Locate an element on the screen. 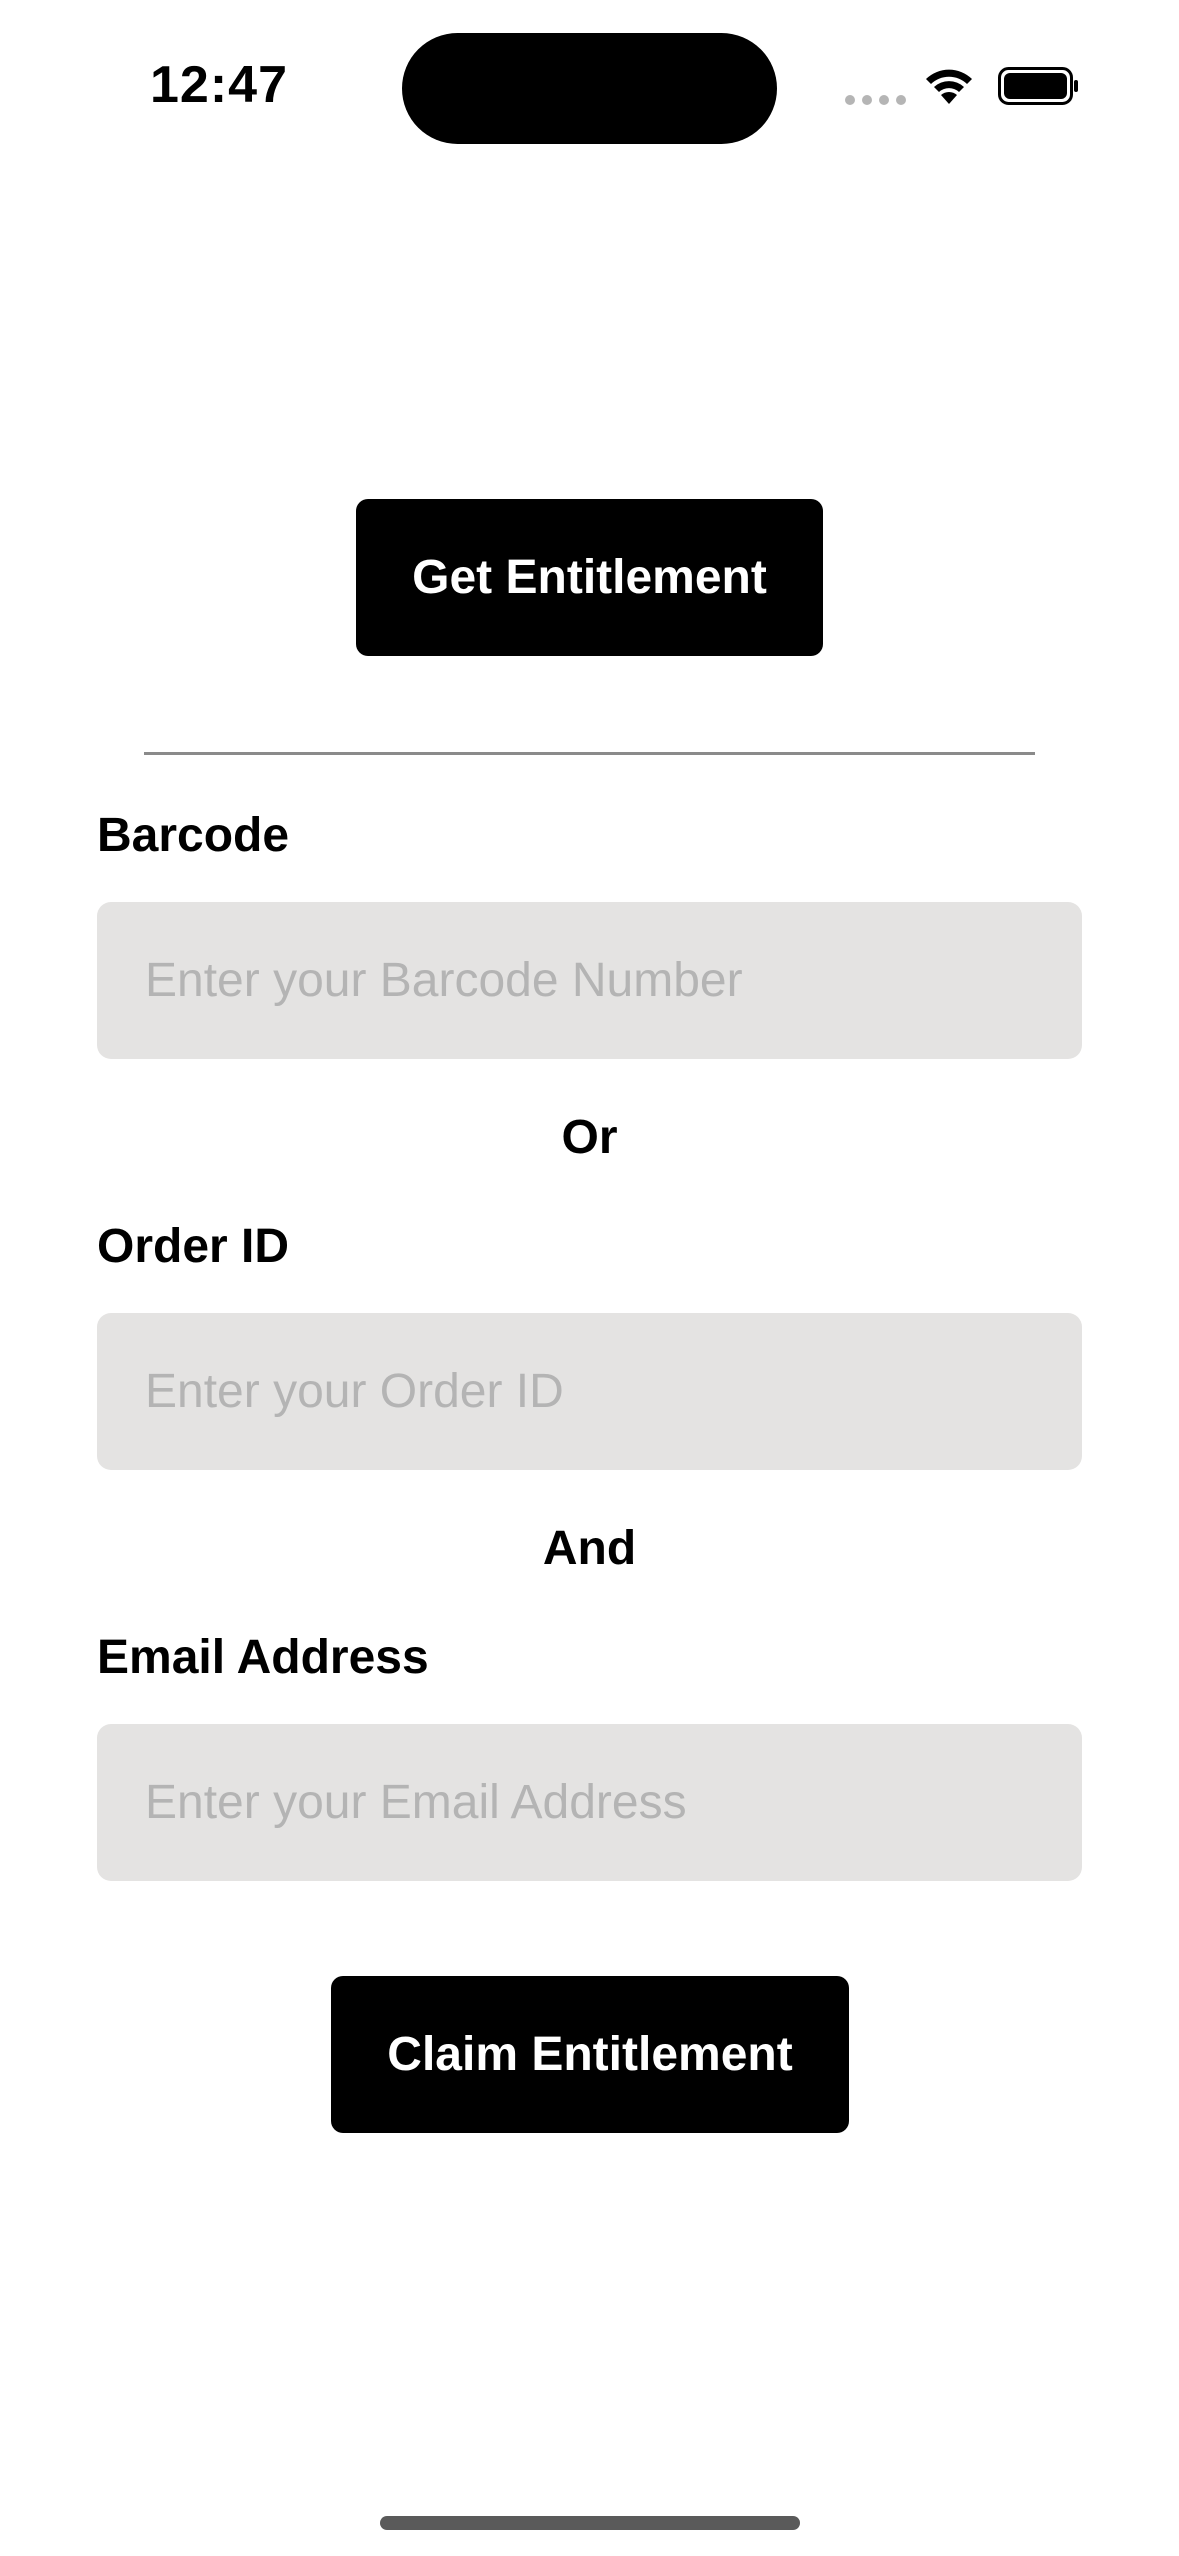 Image resolution: width=1179 pixels, height=2556 pixels. email-label: Email Address is located at coordinates (263, 1657).